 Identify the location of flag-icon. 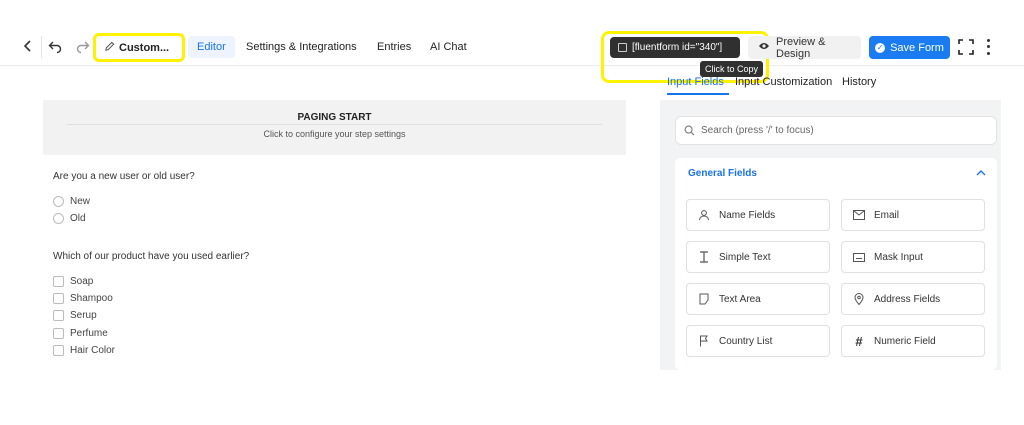
(704, 341).